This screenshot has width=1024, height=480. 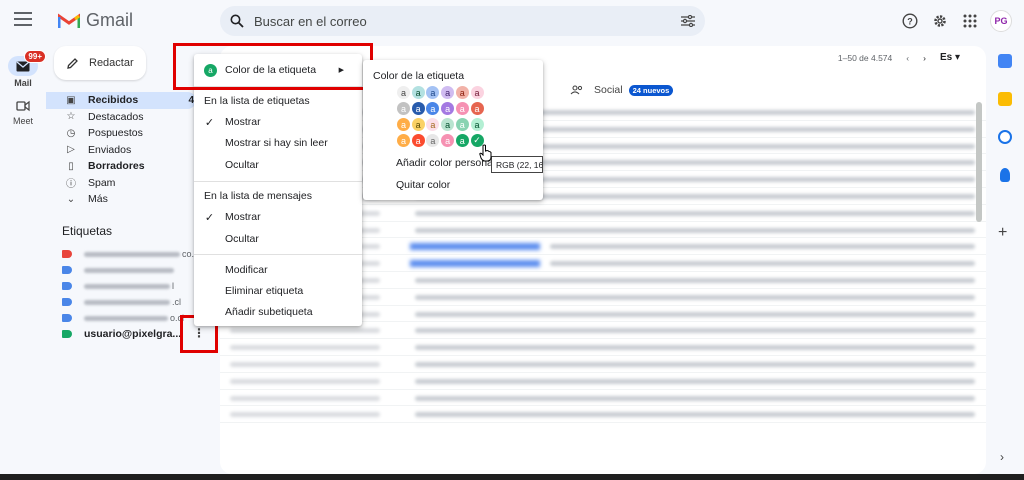 I want to click on taskbar-strip, so click(x=512, y=477).